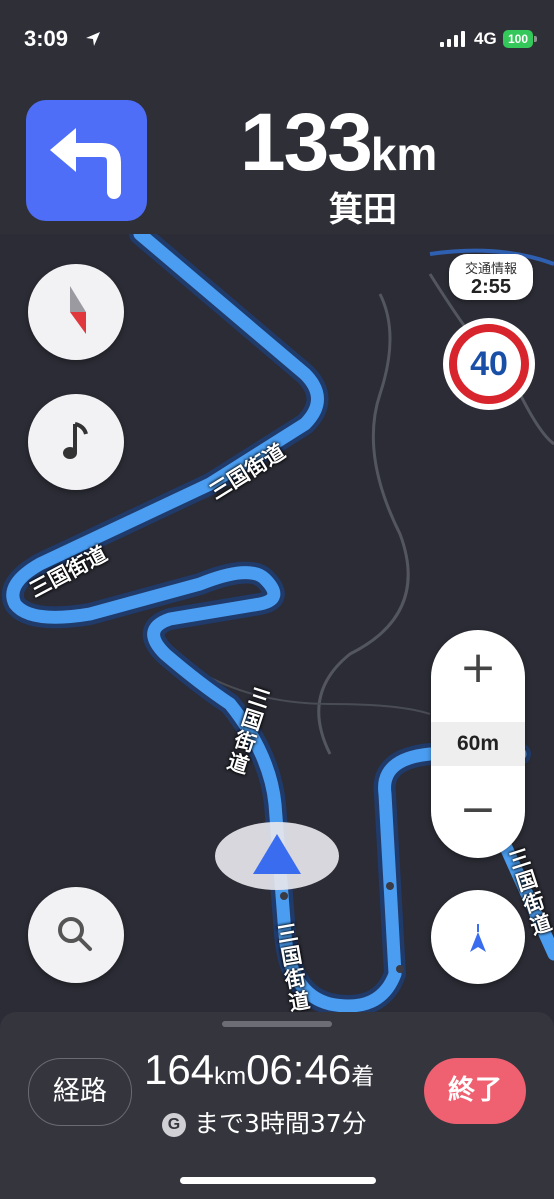 This screenshot has height=1199, width=554. Describe the element at coordinates (277, 41) in the screenshot. I see `status-bar: 3:09 4G 100` at that location.